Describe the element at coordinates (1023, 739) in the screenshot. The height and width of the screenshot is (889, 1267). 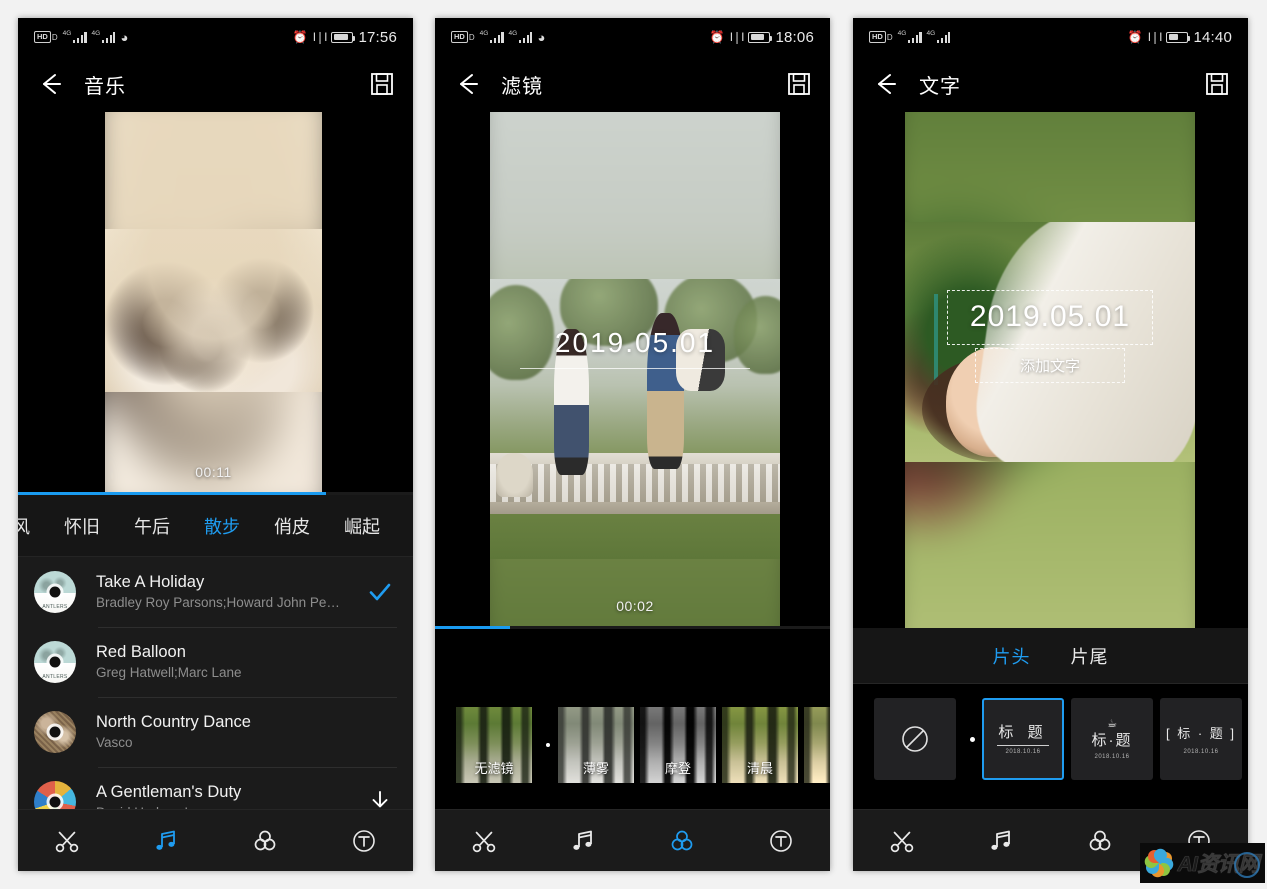
I see `title-template-underline: 标 题 2018.10.16` at that location.